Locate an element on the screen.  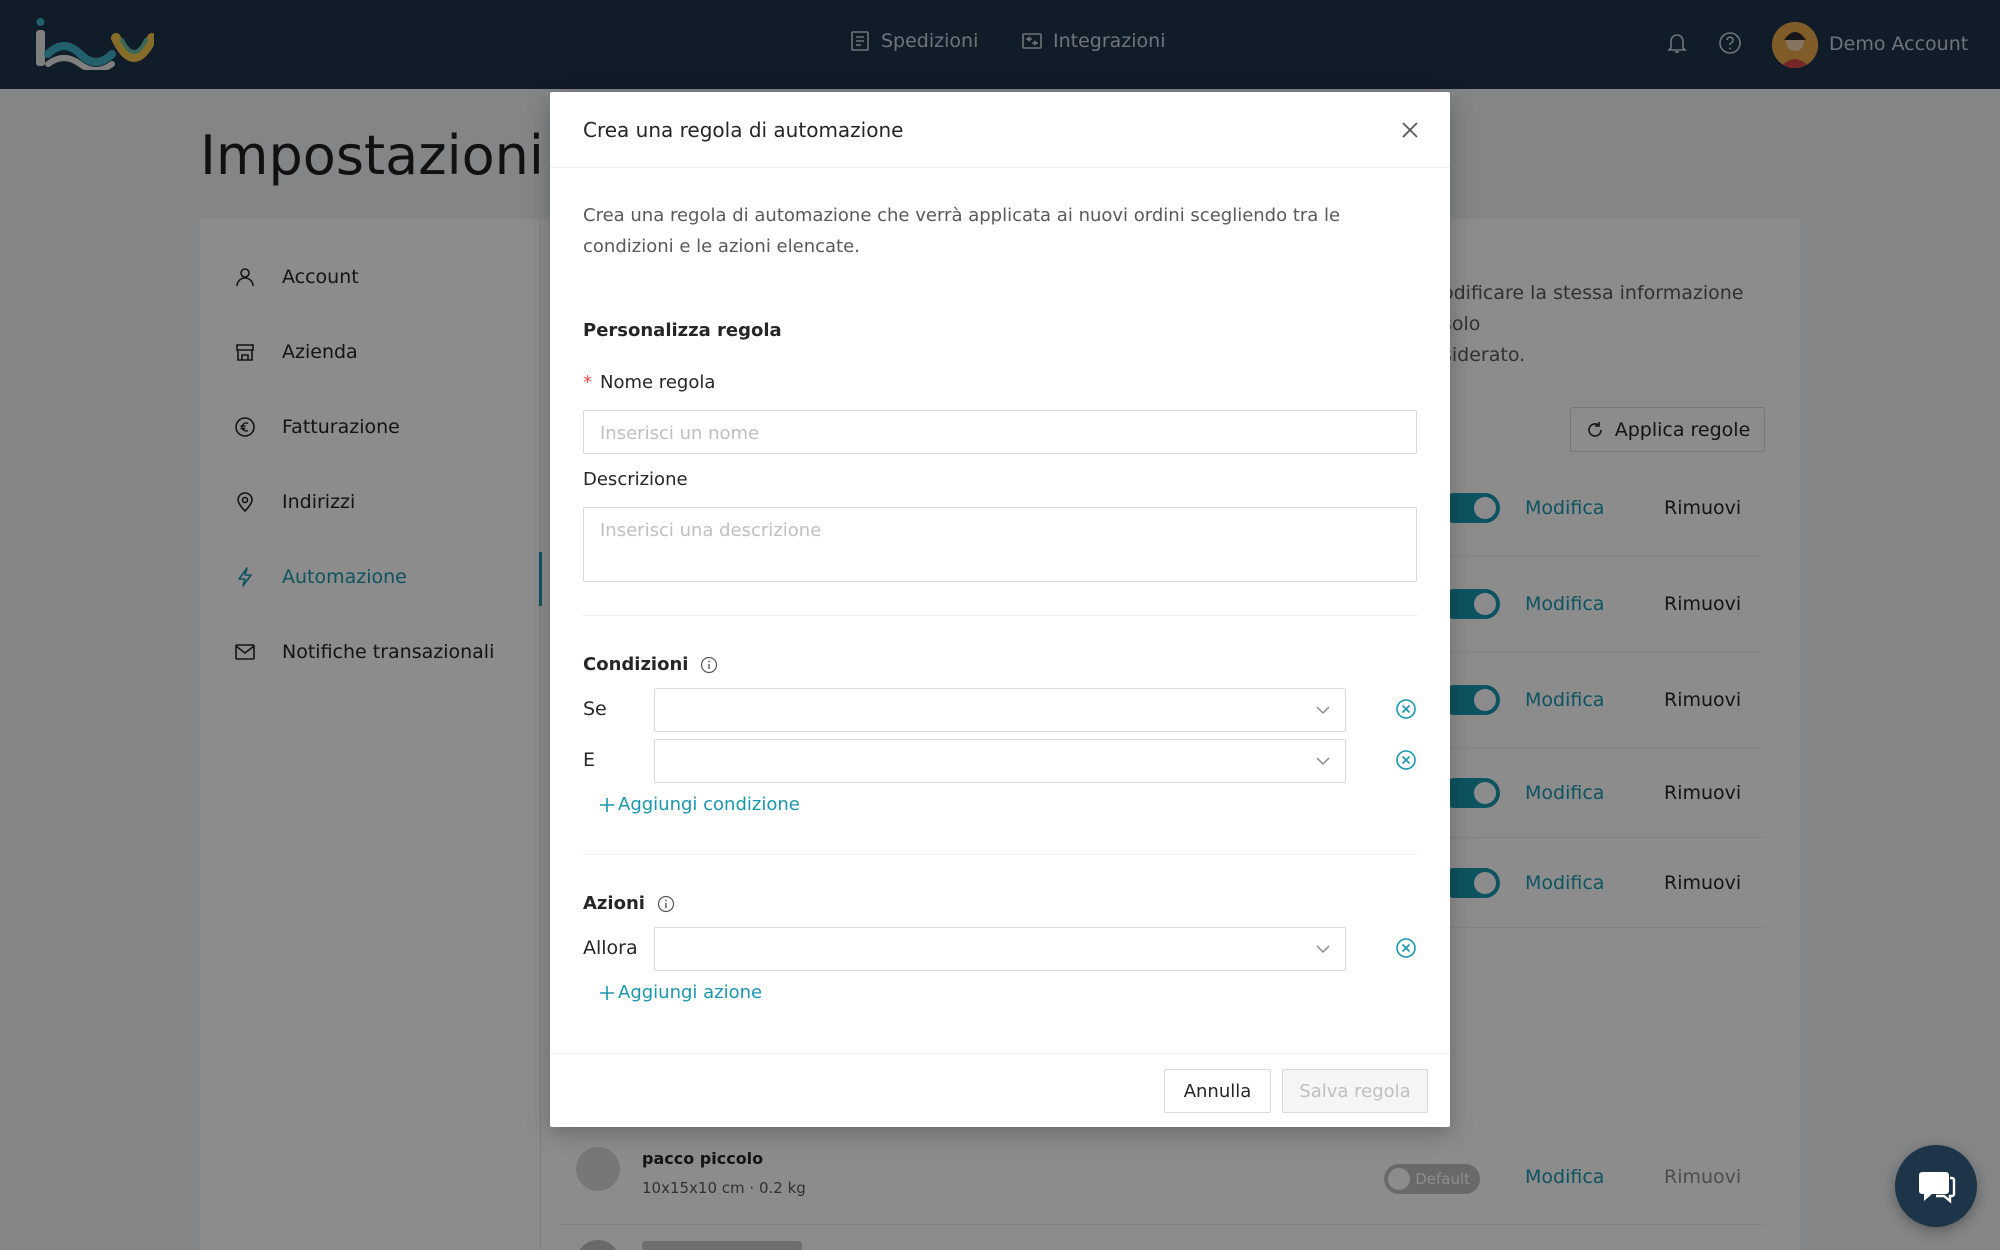
condition-and-select is located at coordinates (1000, 761).